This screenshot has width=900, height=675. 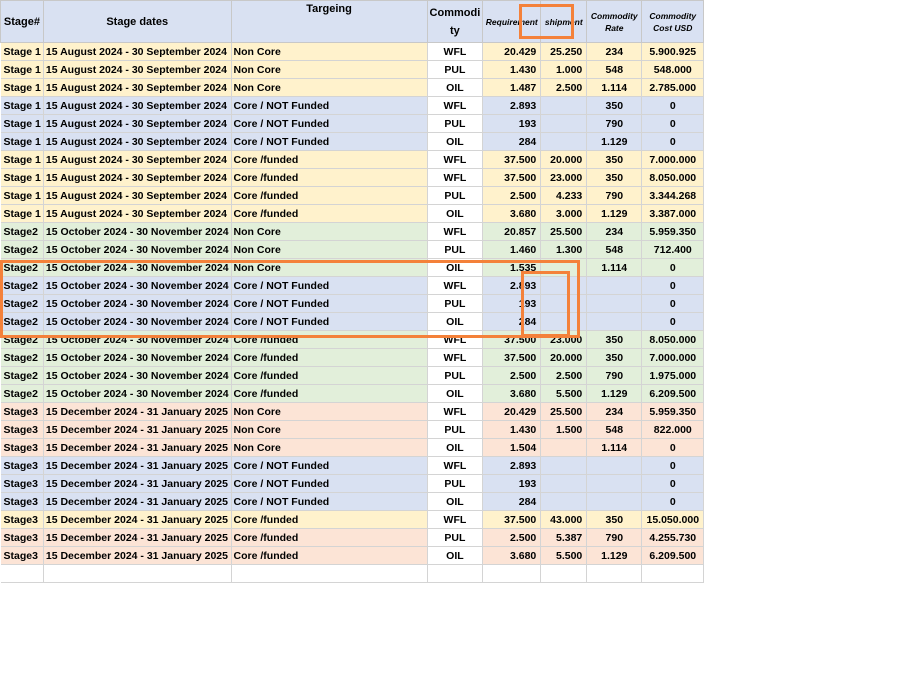 I want to click on requirement-cell: 1.430, so click(x=512, y=429).